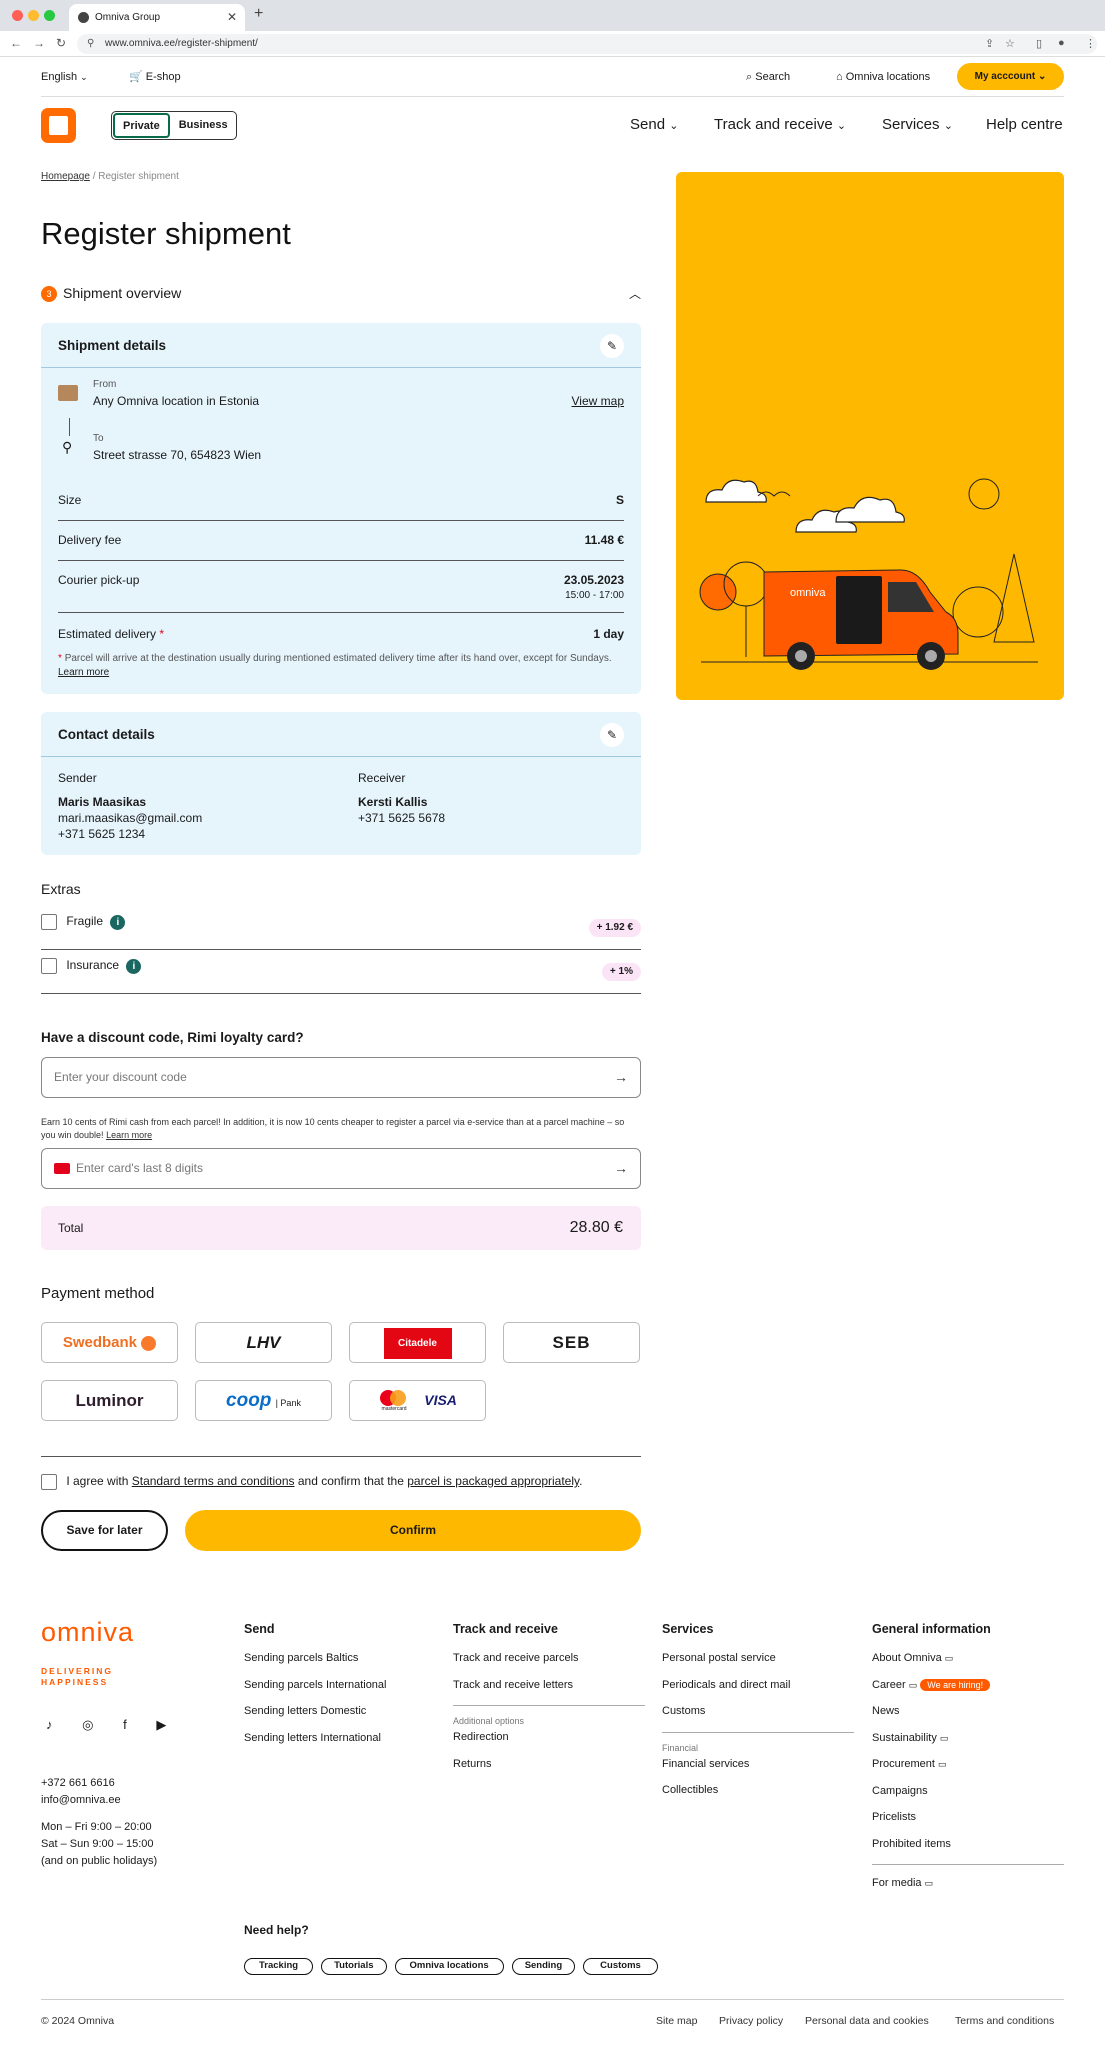 This screenshot has width=1105, height=2048. What do you see at coordinates (33, 15) in the screenshot?
I see `minimize-window-icon` at bounding box center [33, 15].